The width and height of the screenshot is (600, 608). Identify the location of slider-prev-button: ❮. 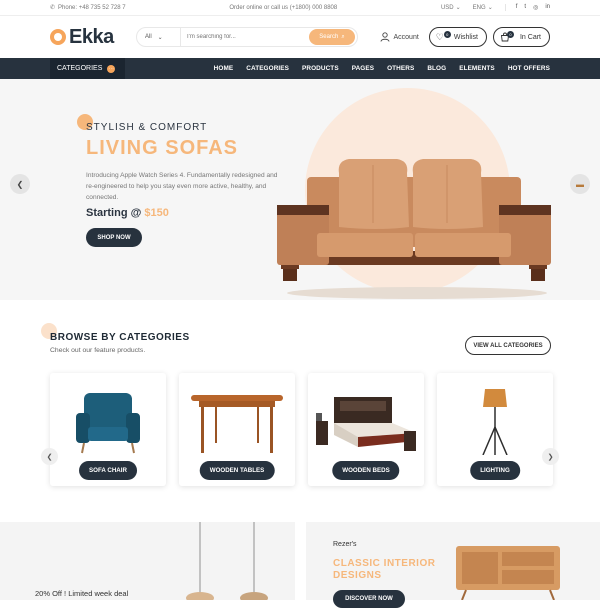
(20, 184).